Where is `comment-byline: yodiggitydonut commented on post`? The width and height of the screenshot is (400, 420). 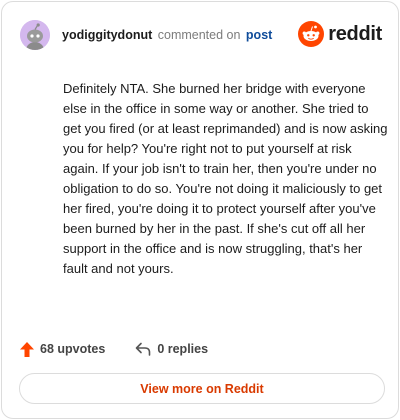
comment-byline: yodiggitydonut commented on post is located at coordinates (167, 35).